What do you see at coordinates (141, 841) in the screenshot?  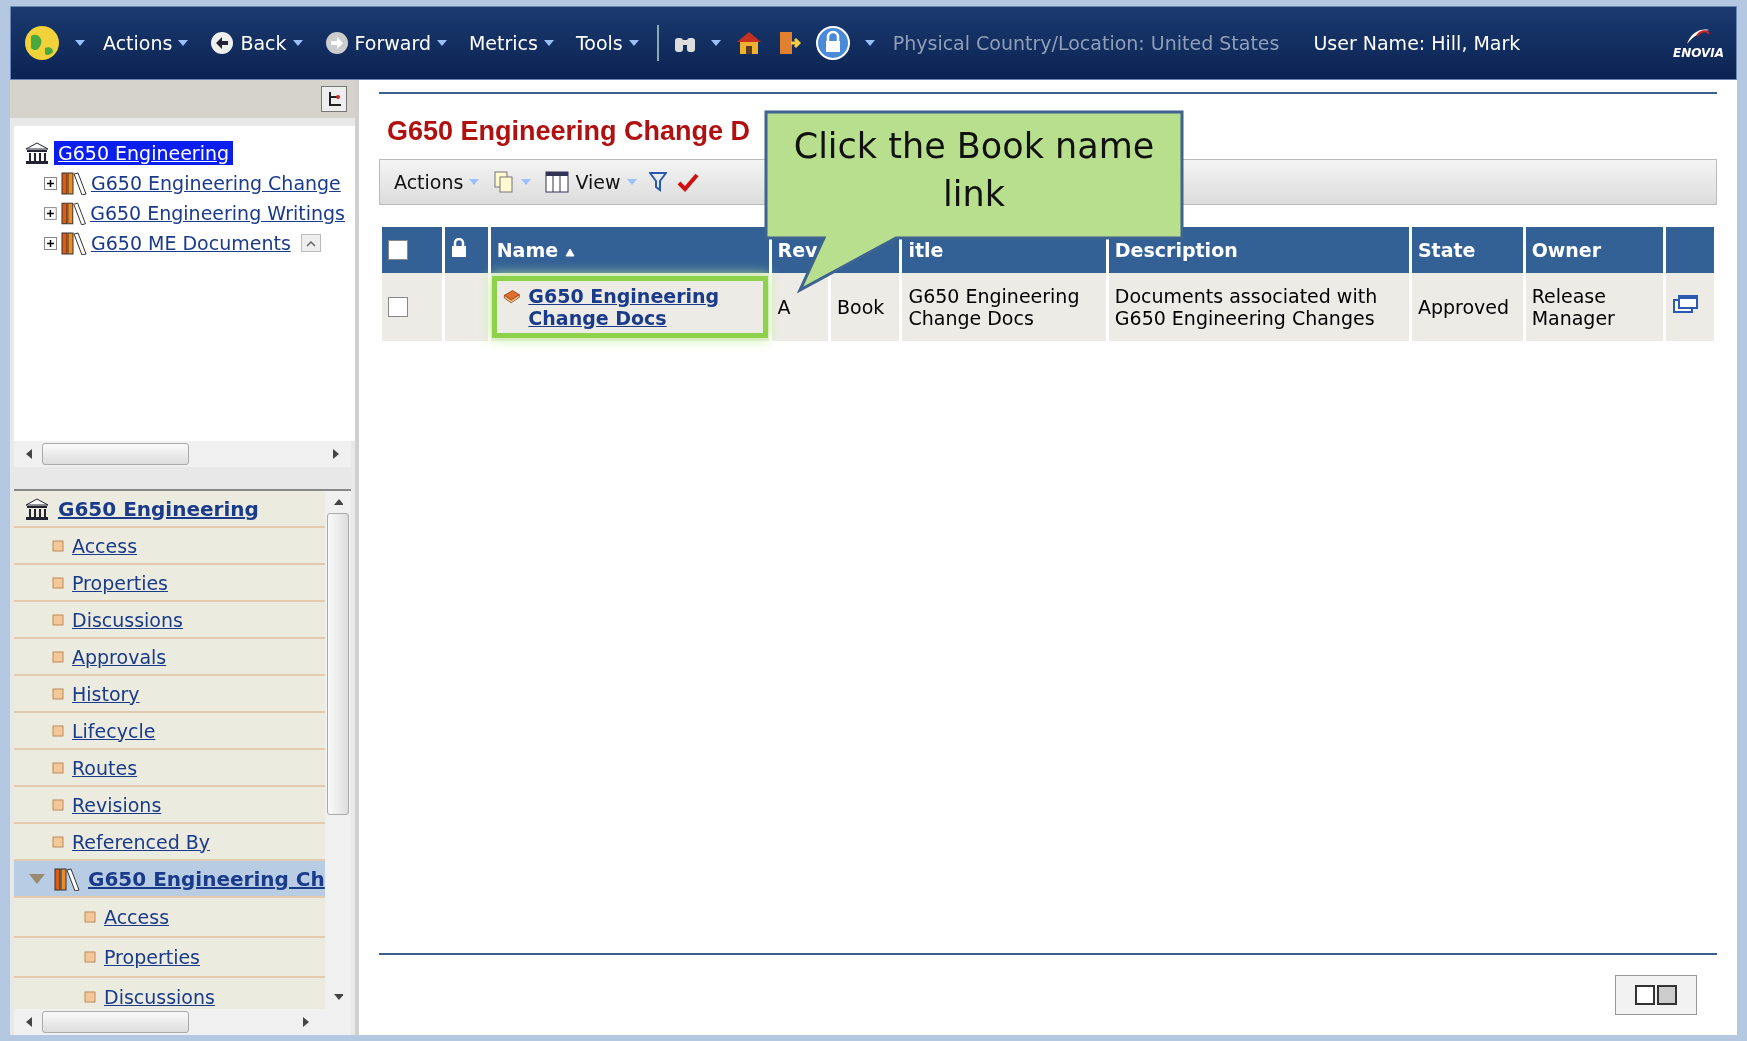 I see `nav-item: Referenced By` at bounding box center [141, 841].